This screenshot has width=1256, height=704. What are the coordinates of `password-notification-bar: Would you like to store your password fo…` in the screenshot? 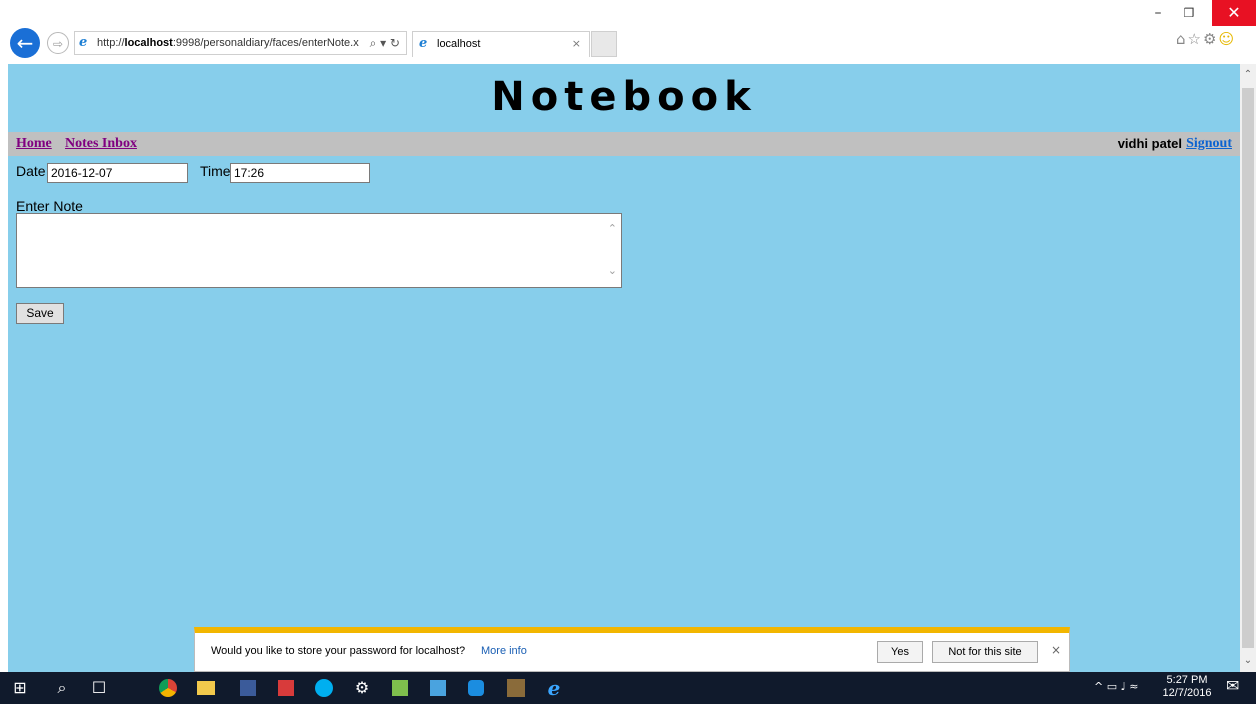 It's located at (632, 649).